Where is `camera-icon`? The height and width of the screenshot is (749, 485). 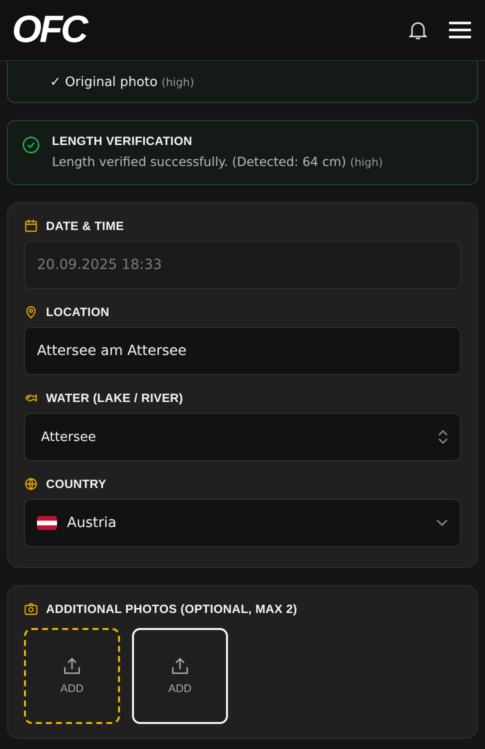
camera-icon is located at coordinates (31, 609).